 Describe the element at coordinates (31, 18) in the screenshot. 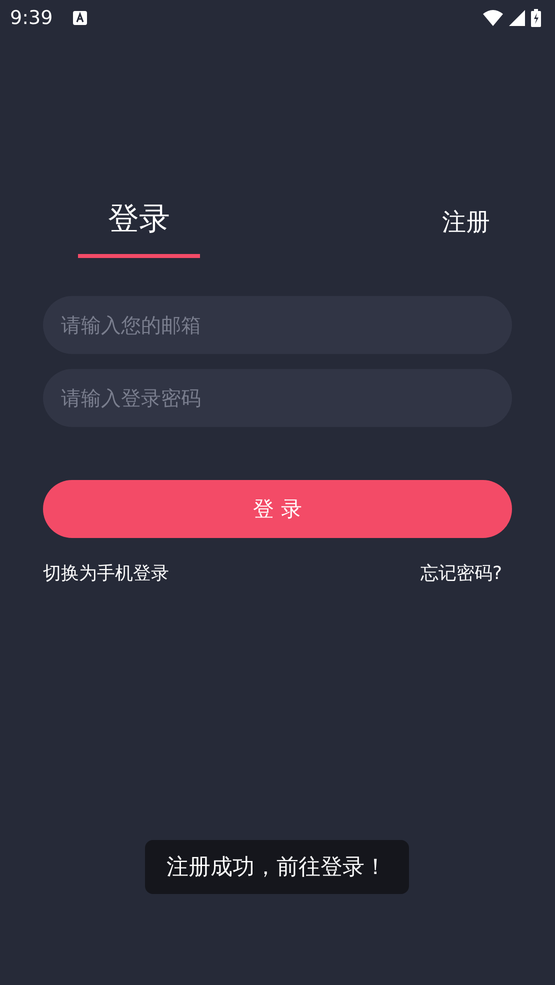

I see `status-time: 9:39` at that location.